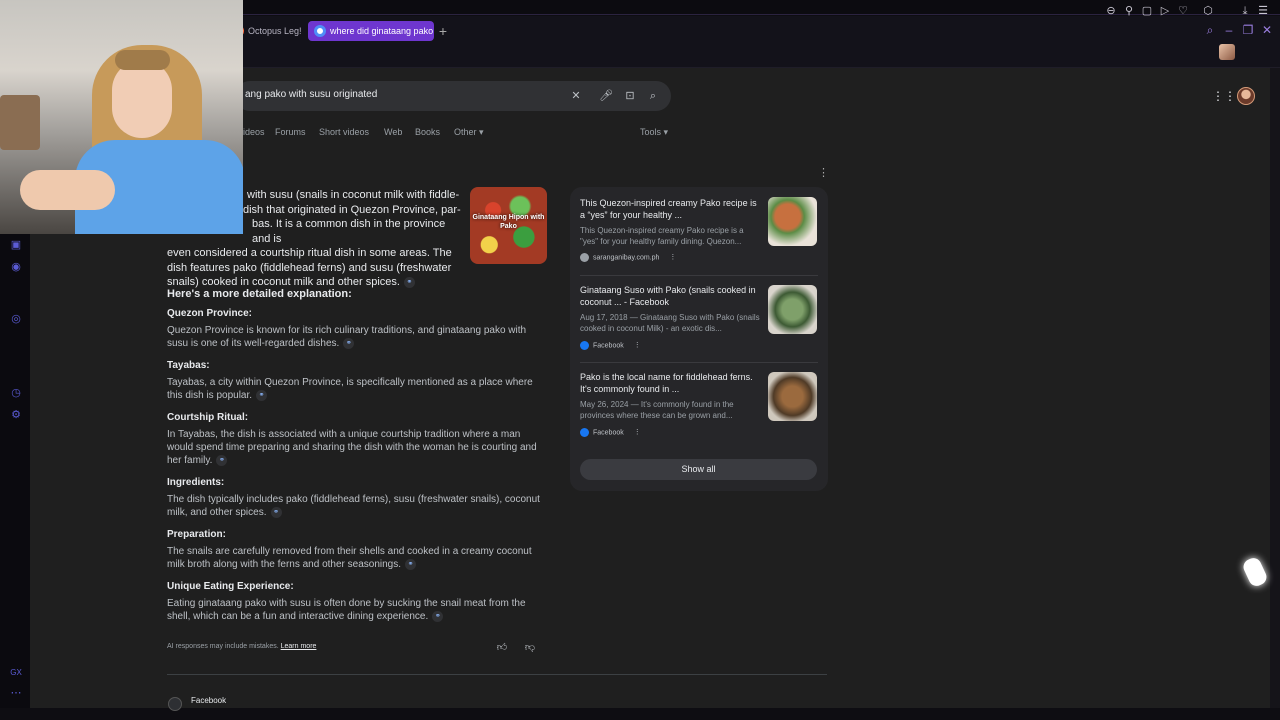 This screenshot has height=720, width=1280. What do you see at coordinates (1246, 96) in the screenshot?
I see `account-avatar` at bounding box center [1246, 96].